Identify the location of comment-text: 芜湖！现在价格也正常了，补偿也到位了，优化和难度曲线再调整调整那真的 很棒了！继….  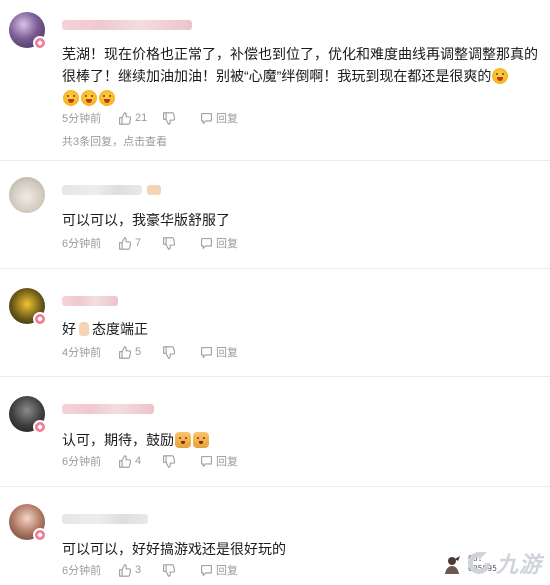
(300, 76).